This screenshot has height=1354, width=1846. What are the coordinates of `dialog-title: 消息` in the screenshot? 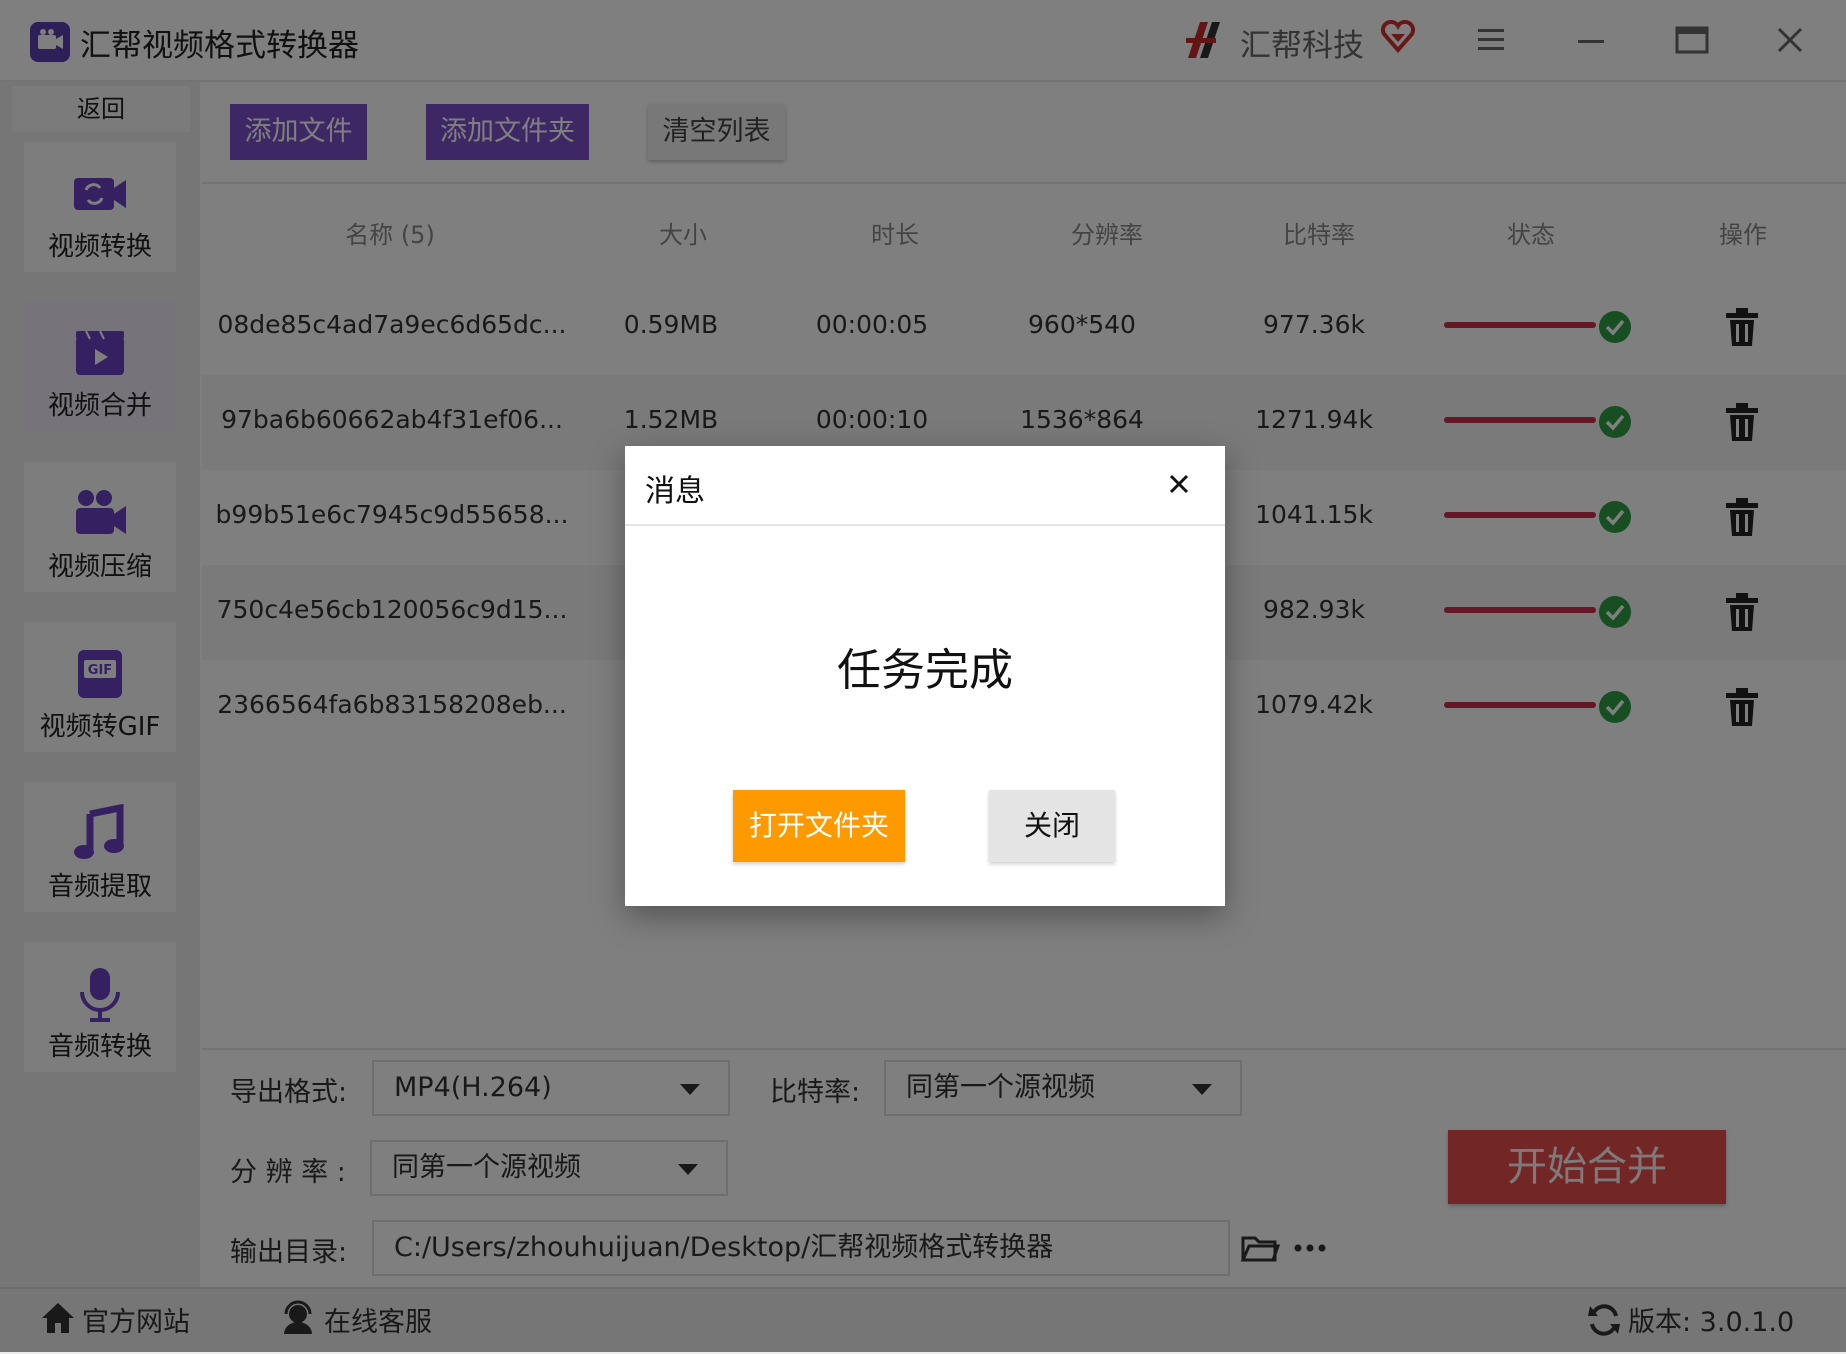 It's located at (675, 491).